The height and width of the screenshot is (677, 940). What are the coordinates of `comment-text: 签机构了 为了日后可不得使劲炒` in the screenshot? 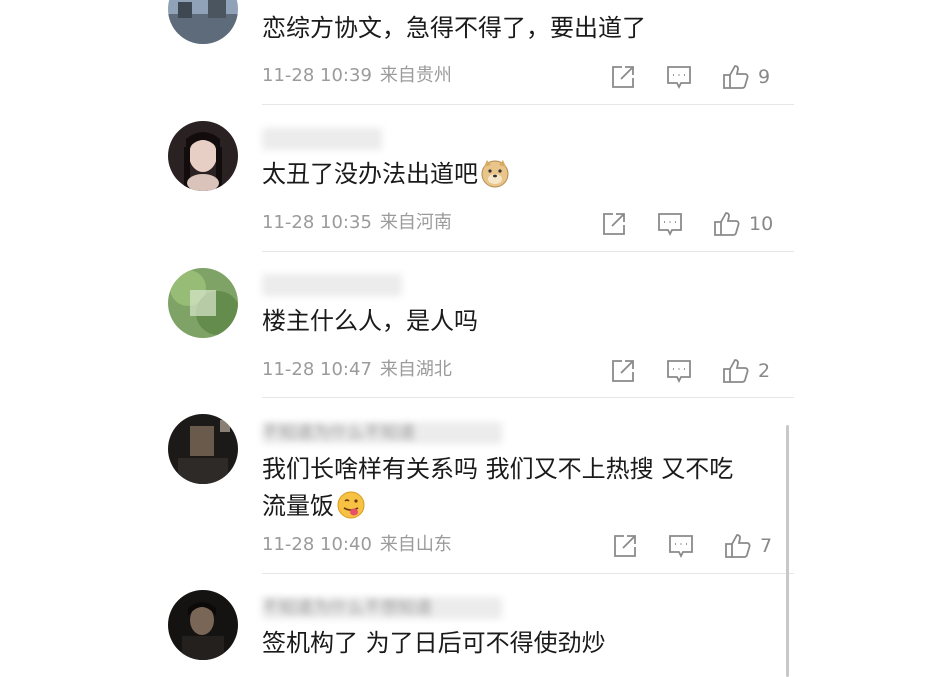 It's located at (434, 643).